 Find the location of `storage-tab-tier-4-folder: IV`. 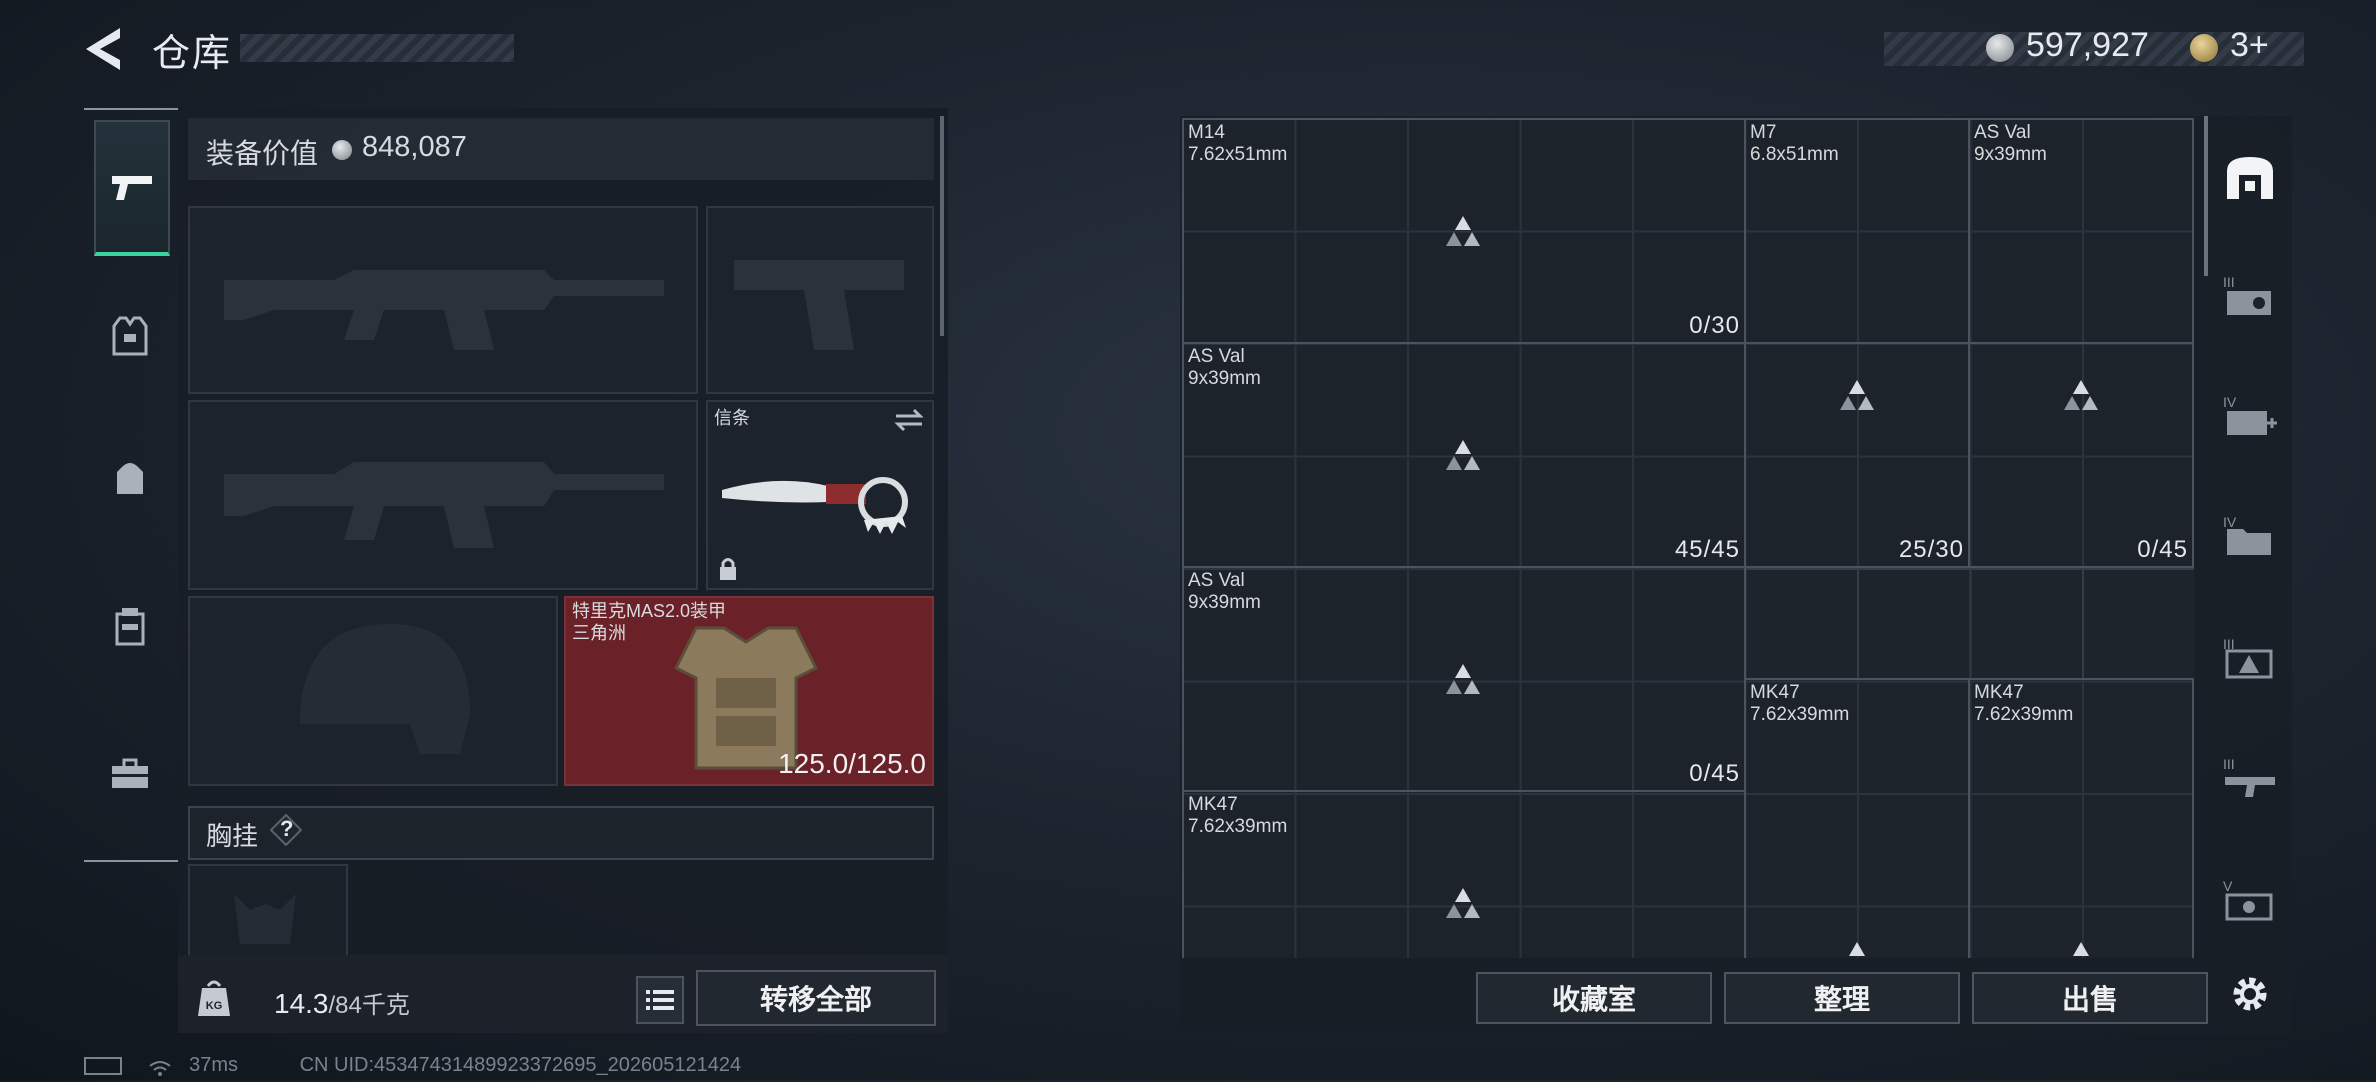

storage-tab-tier-4-folder: IV is located at coordinates (2250, 536).